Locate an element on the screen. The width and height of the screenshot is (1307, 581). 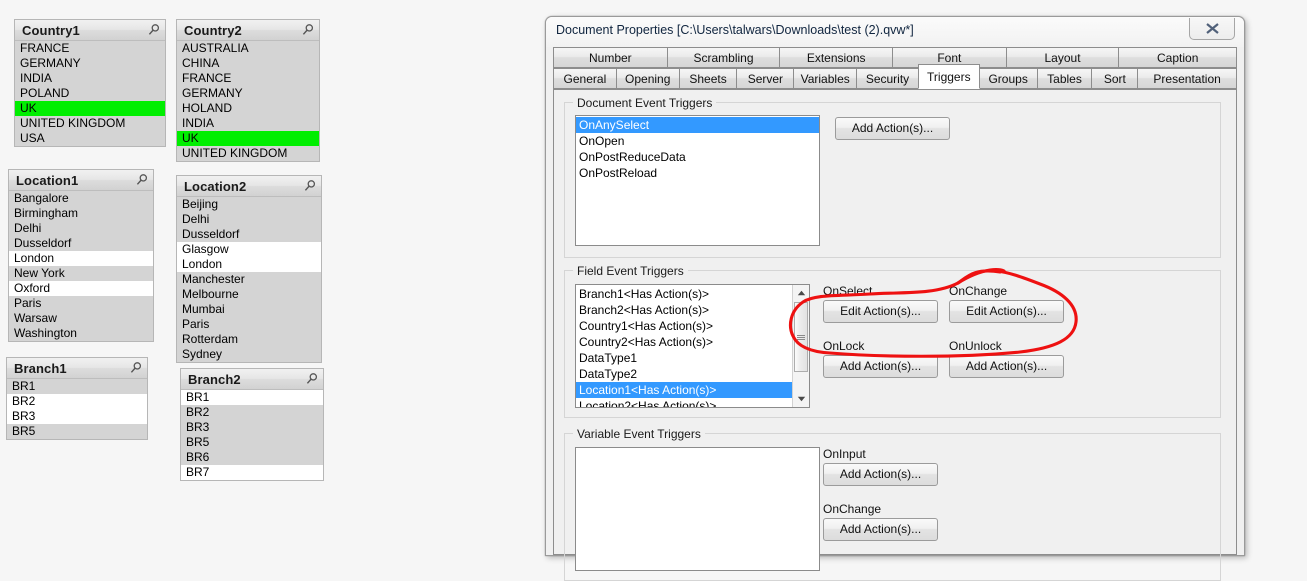
tab-groups: Groups is located at coordinates (1008, 78).